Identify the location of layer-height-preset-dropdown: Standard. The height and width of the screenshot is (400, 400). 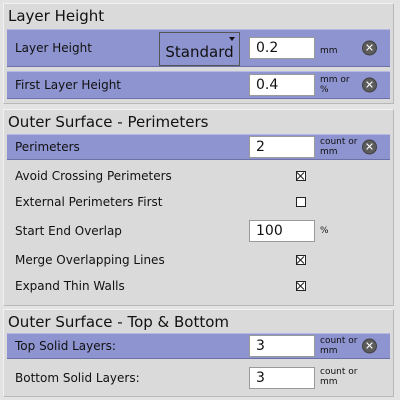
(199, 49).